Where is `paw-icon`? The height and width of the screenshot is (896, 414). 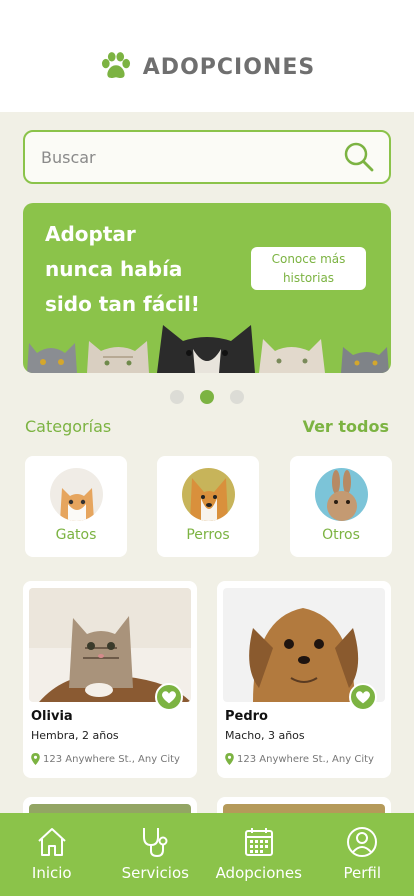 paw-icon is located at coordinates (115, 65).